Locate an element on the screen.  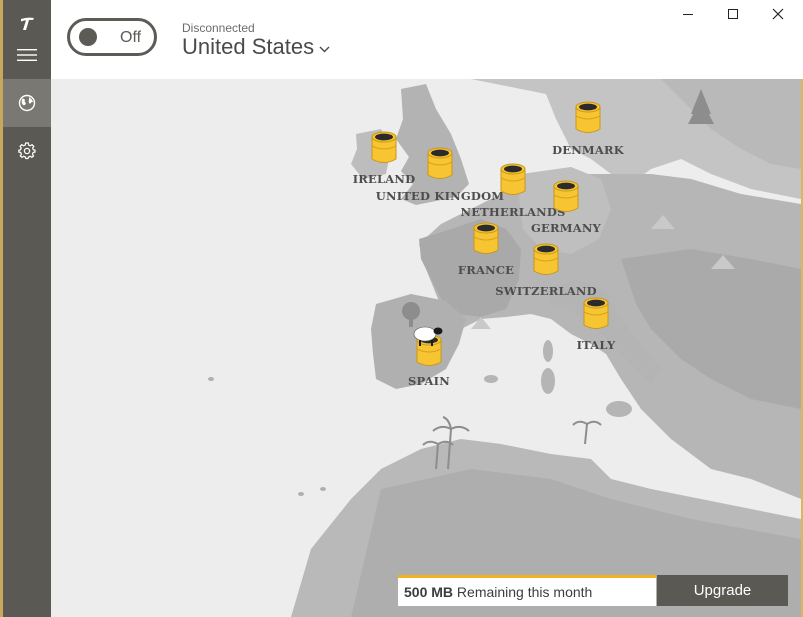
sidebar is located at coordinates (27, 308).